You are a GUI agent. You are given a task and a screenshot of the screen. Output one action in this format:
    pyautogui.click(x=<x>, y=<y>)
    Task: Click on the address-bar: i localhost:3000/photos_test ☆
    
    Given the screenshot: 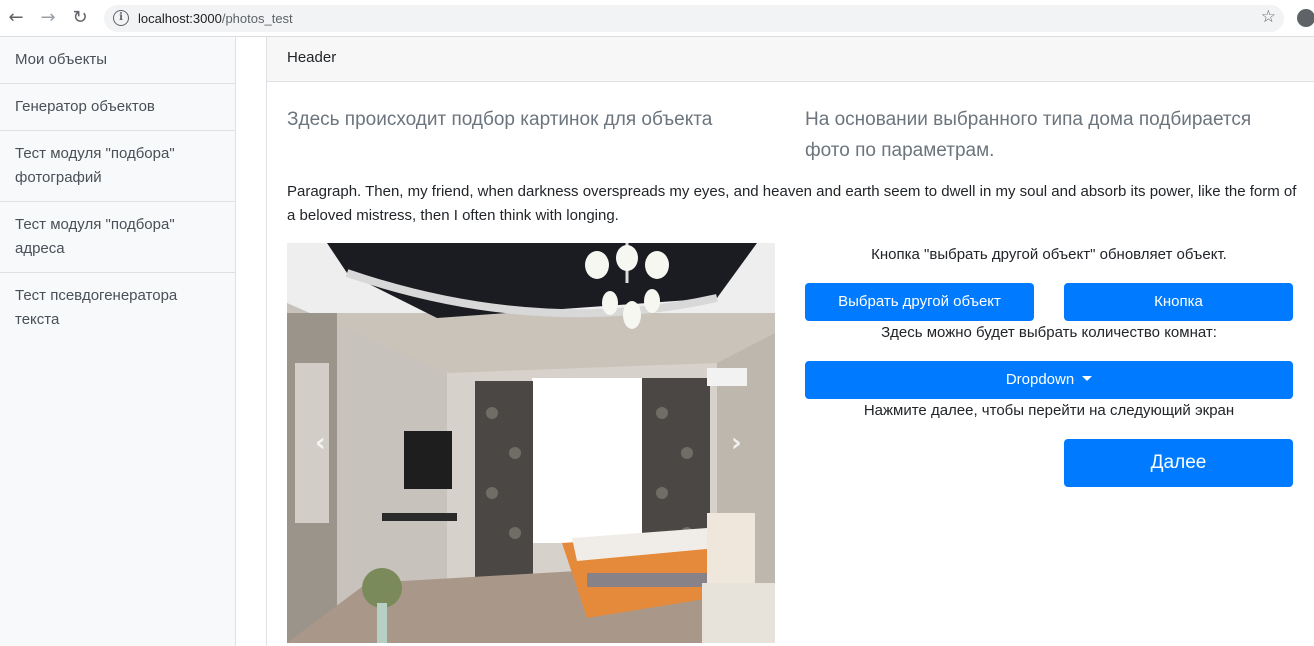 What is the action you would take?
    pyautogui.click(x=694, y=18)
    